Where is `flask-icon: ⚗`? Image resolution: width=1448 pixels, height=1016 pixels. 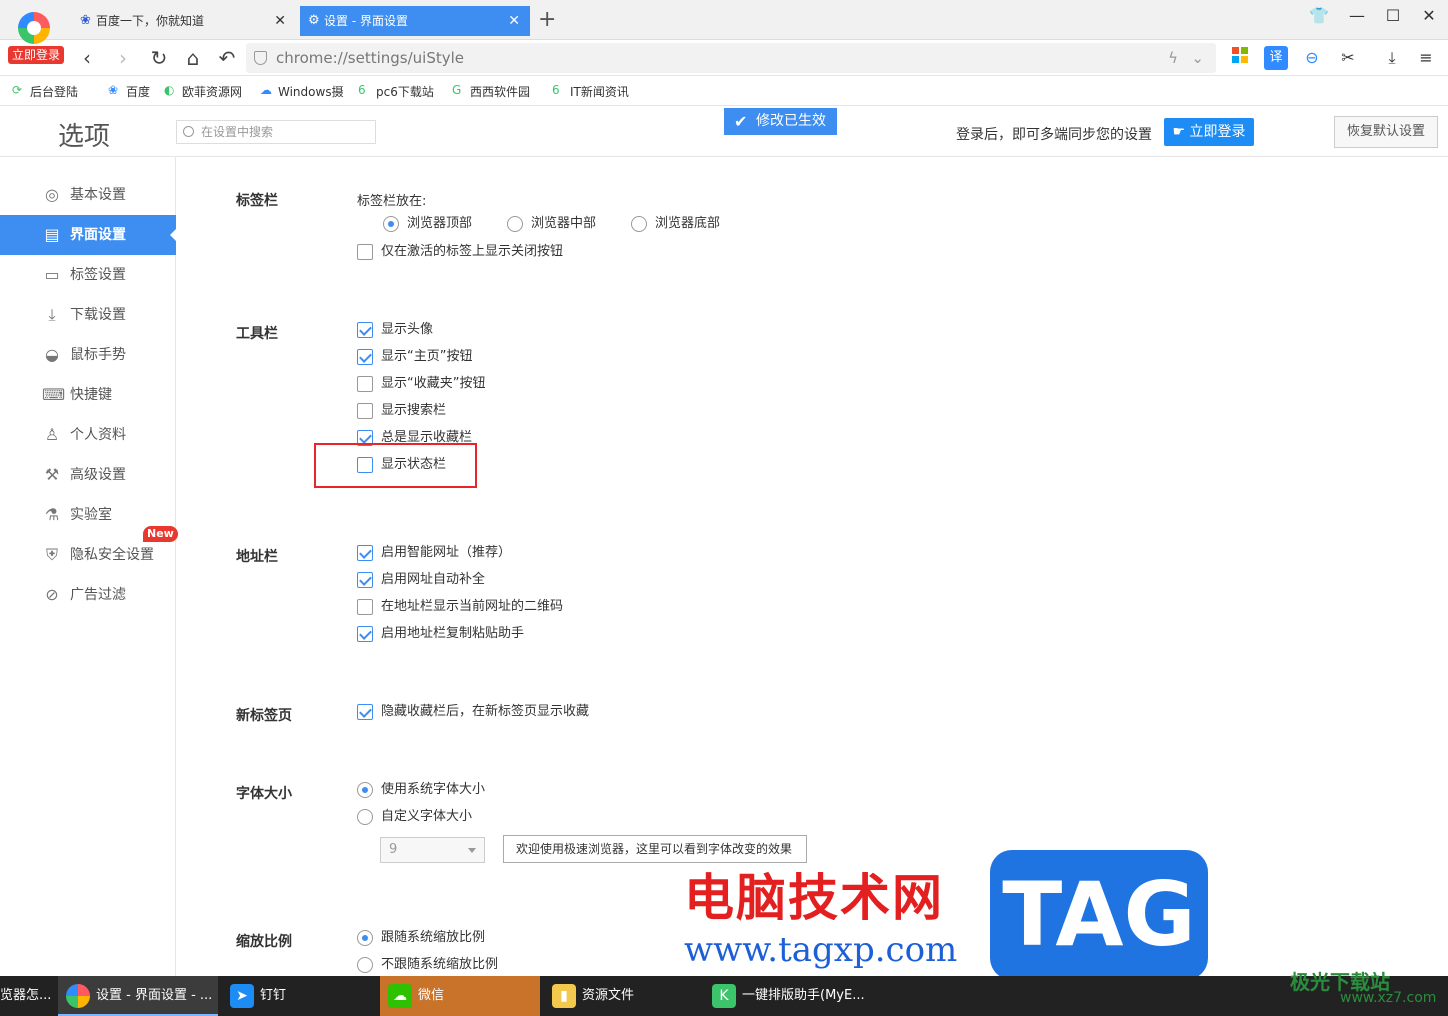 flask-icon: ⚗ is located at coordinates (52, 514).